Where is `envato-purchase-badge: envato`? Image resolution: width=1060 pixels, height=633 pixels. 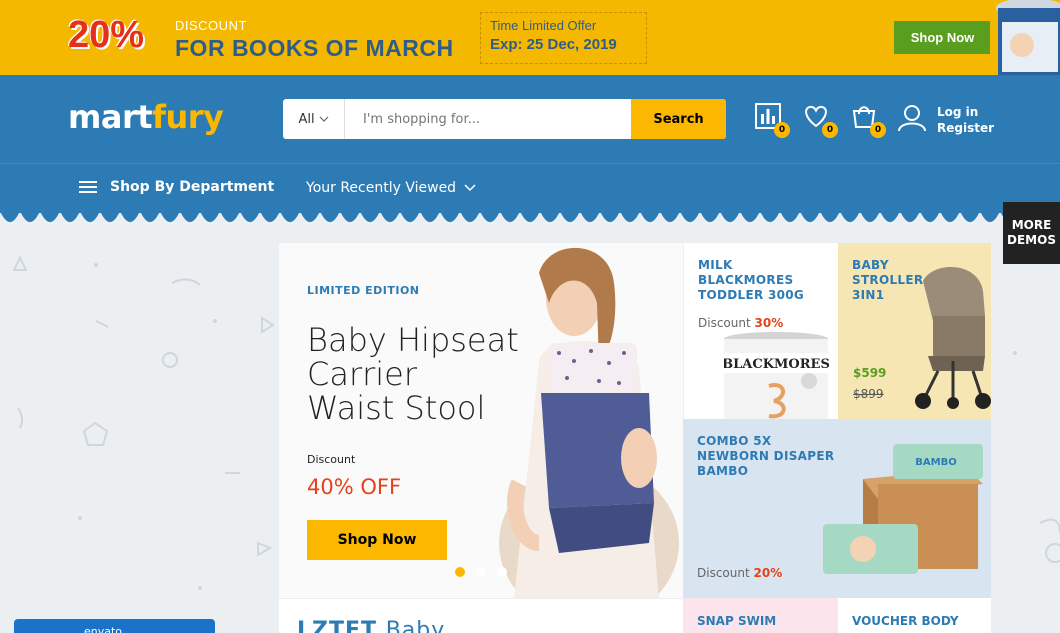
envato-purchase-badge: envato is located at coordinates (114, 626).